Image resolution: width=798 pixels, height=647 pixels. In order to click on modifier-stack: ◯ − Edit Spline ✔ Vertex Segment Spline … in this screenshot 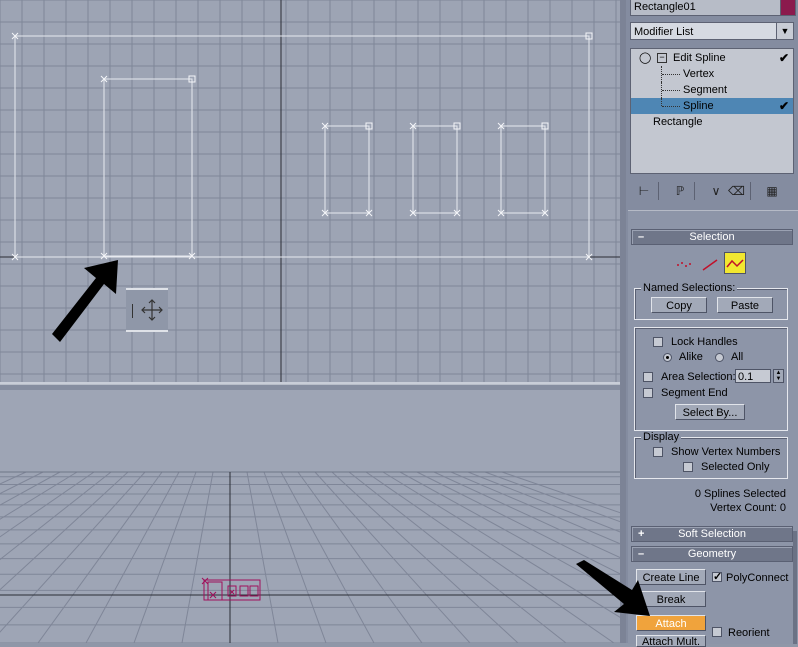, I will do `click(712, 111)`.